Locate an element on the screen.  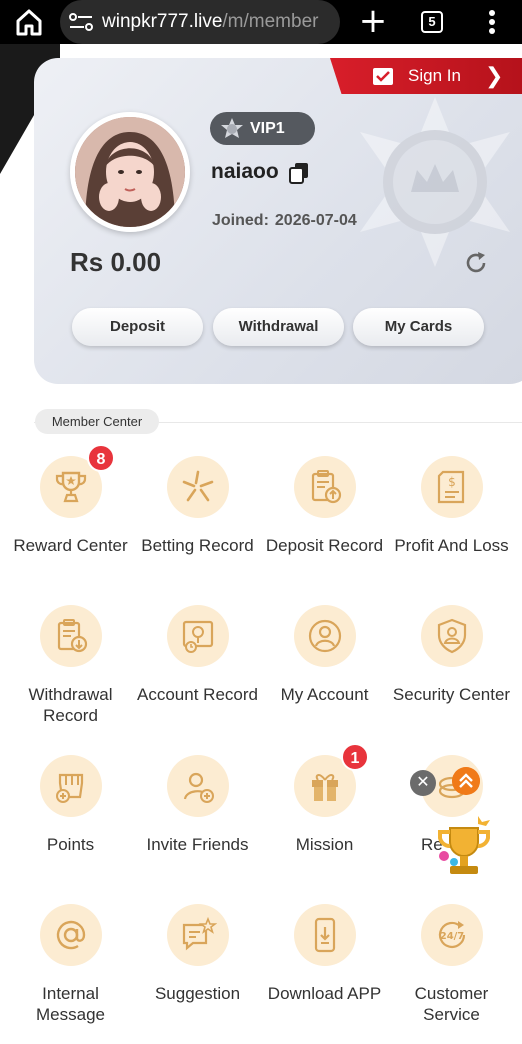
joined-info: Joined: 2026-07-04 is located at coordinates (284, 221).